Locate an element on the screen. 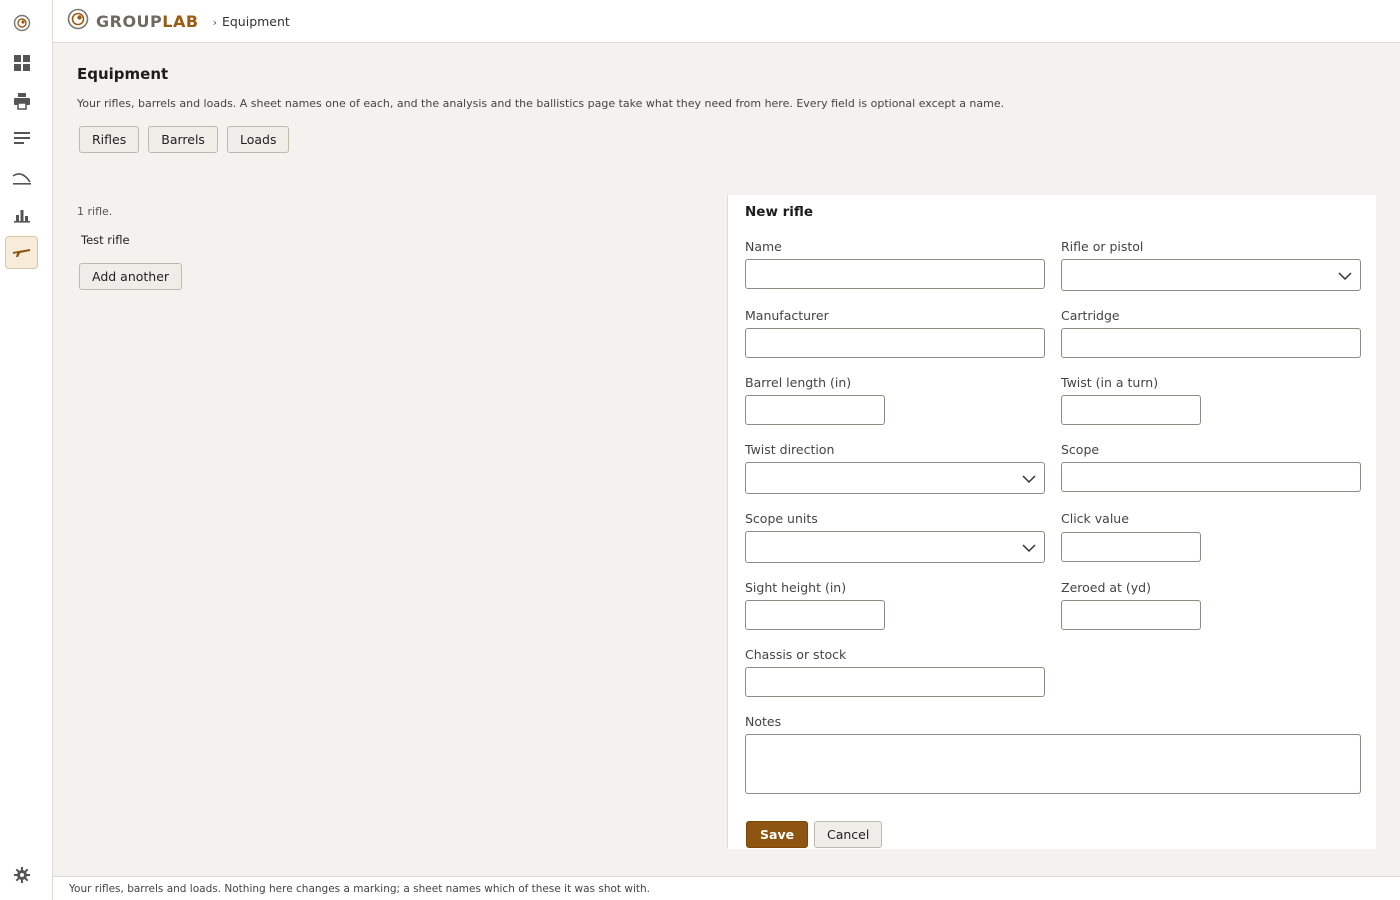 The width and height of the screenshot is (1400, 900). sight-height-label: Sight height (in) is located at coordinates (796, 587).